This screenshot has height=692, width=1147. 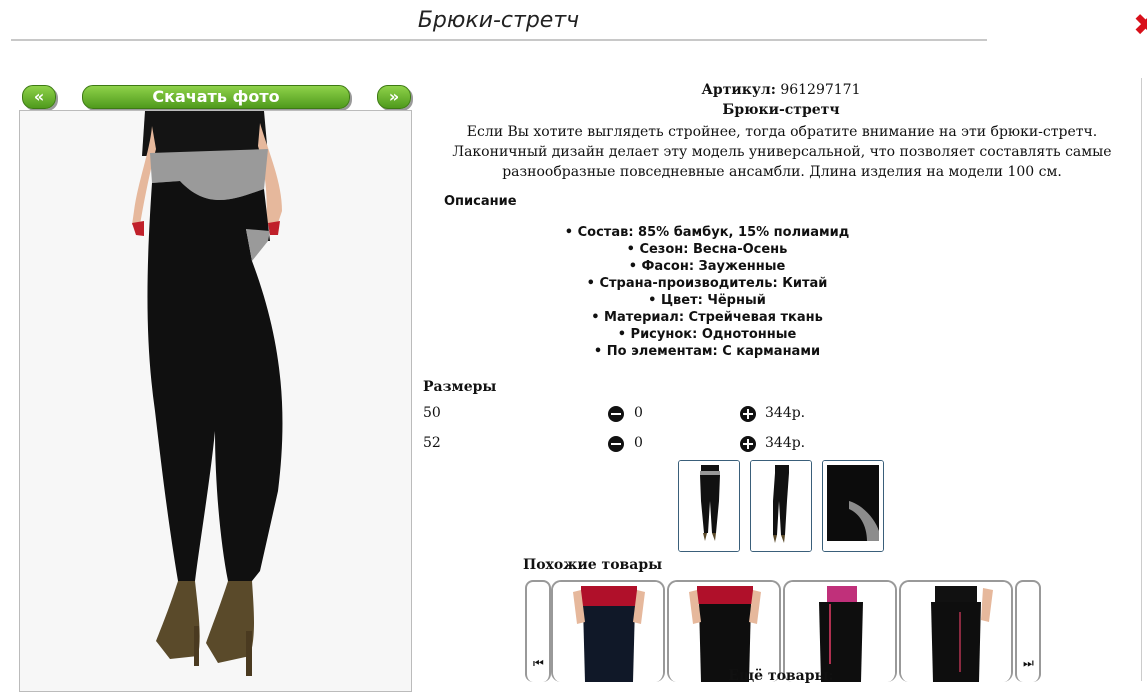 I want to click on sizes-heading: Размеры, so click(x=460, y=387).